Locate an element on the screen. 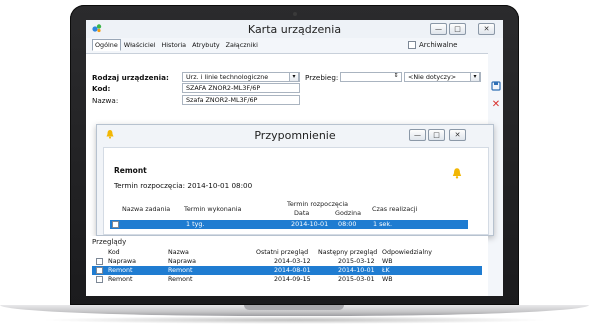 This screenshot has width=589, height=329. tab-historia: Historia is located at coordinates (173, 45).